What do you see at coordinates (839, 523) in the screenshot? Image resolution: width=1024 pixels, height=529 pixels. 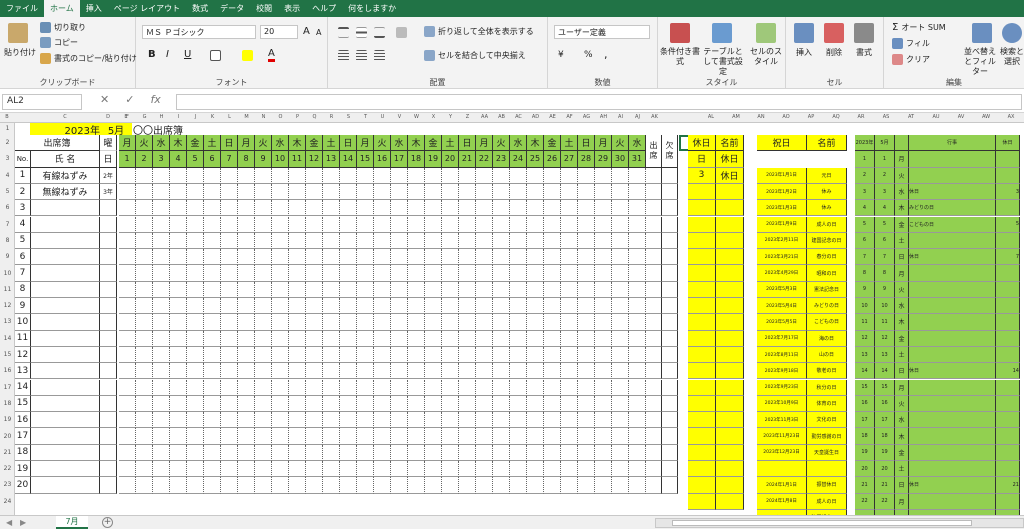 I see `horizontal-scrollbar` at bounding box center [839, 523].